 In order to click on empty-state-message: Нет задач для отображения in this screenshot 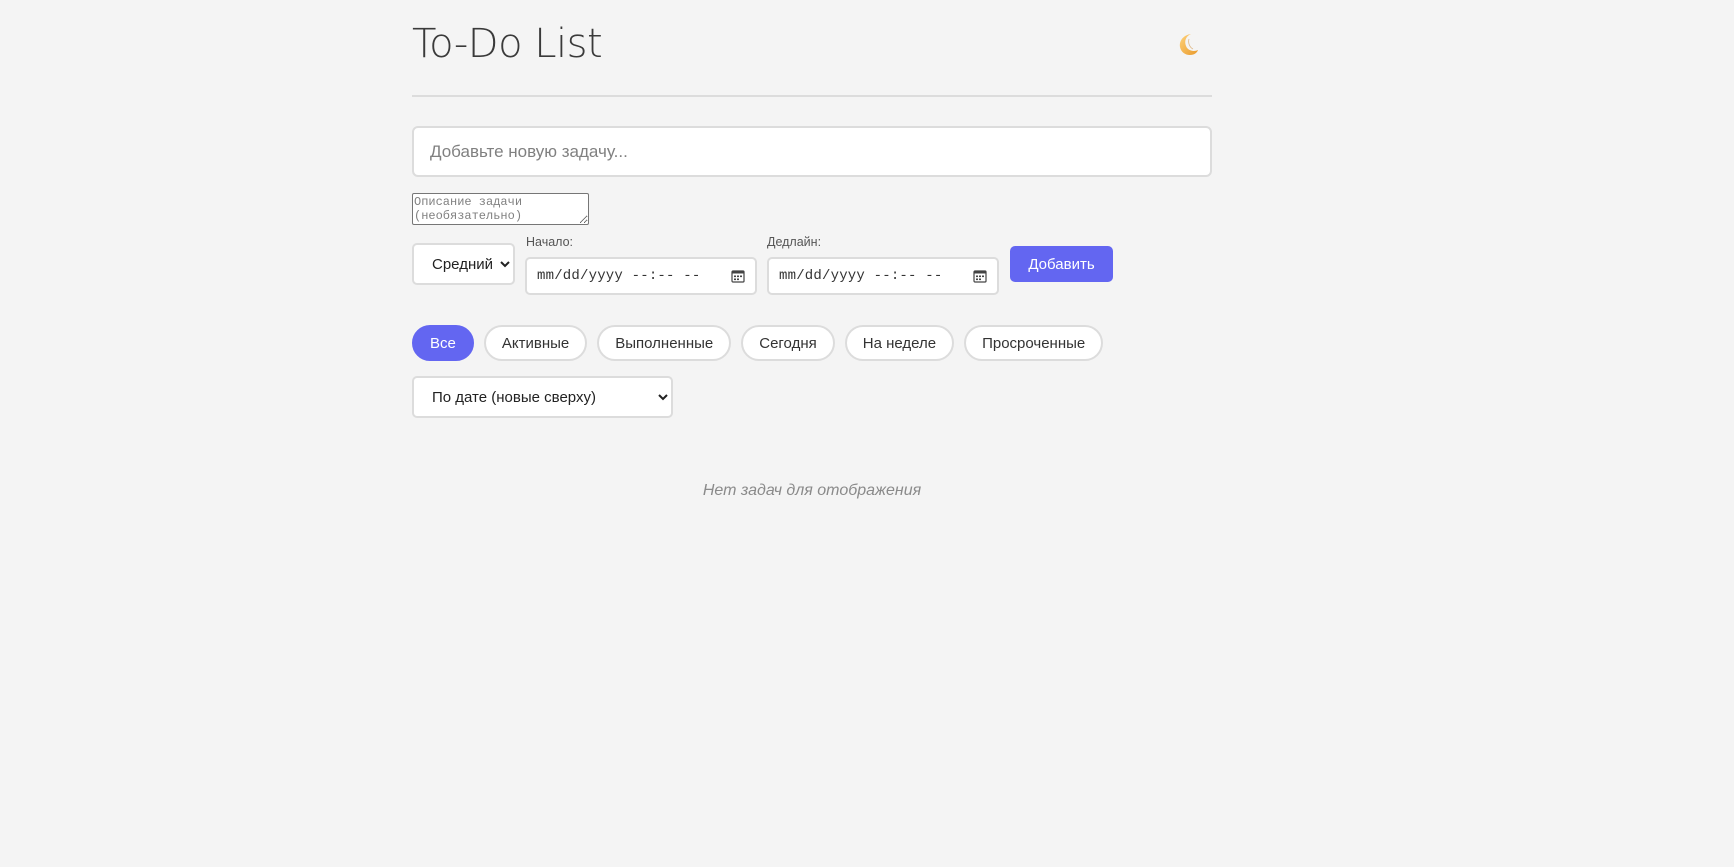, I will do `click(812, 490)`.